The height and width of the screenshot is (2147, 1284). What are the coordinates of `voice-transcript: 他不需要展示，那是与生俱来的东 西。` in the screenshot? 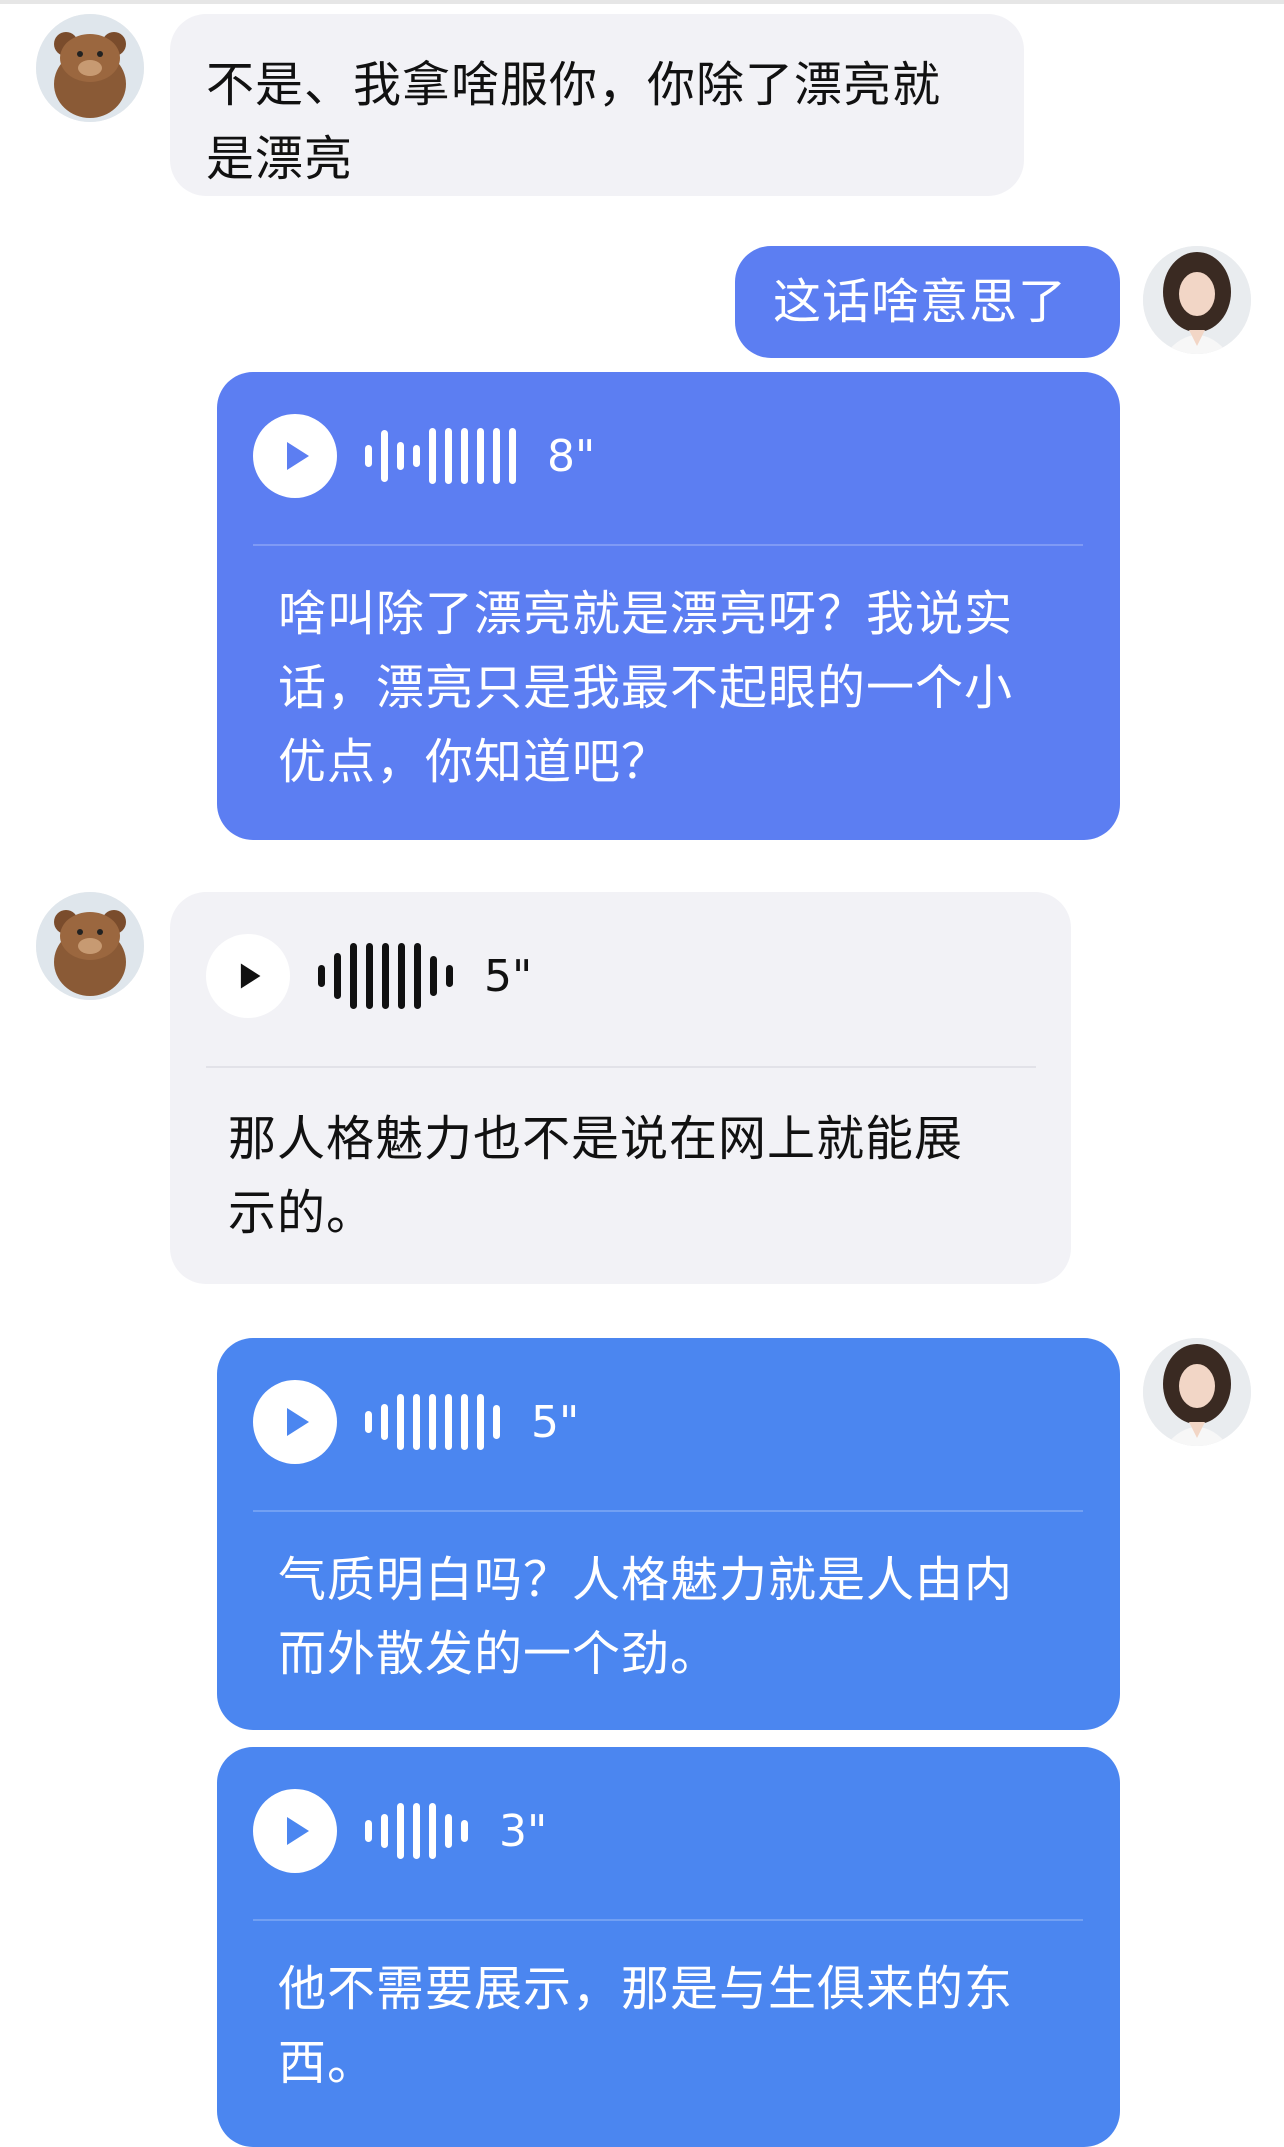 It's located at (646, 2026).